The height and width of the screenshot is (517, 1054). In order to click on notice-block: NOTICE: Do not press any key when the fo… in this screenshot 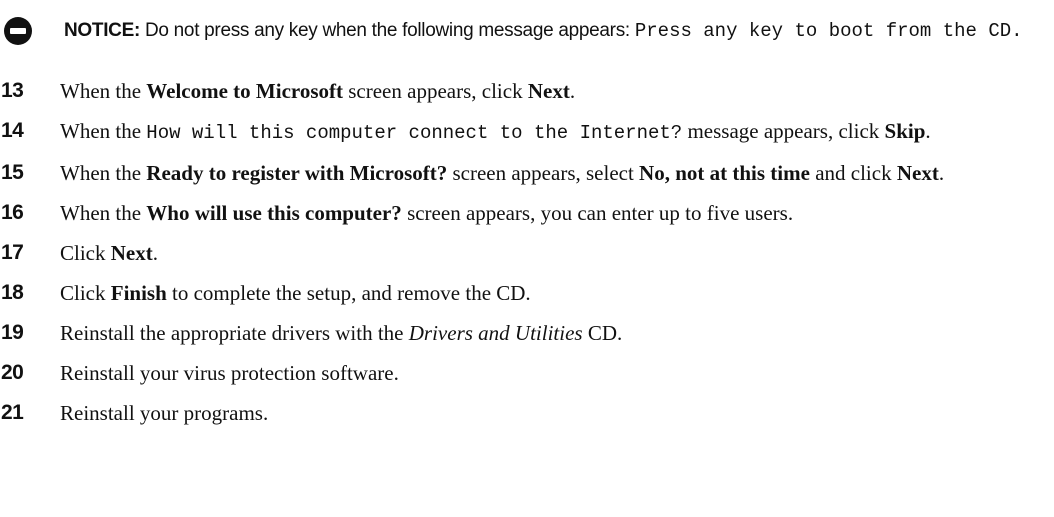, I will do `click(527, 40)`.